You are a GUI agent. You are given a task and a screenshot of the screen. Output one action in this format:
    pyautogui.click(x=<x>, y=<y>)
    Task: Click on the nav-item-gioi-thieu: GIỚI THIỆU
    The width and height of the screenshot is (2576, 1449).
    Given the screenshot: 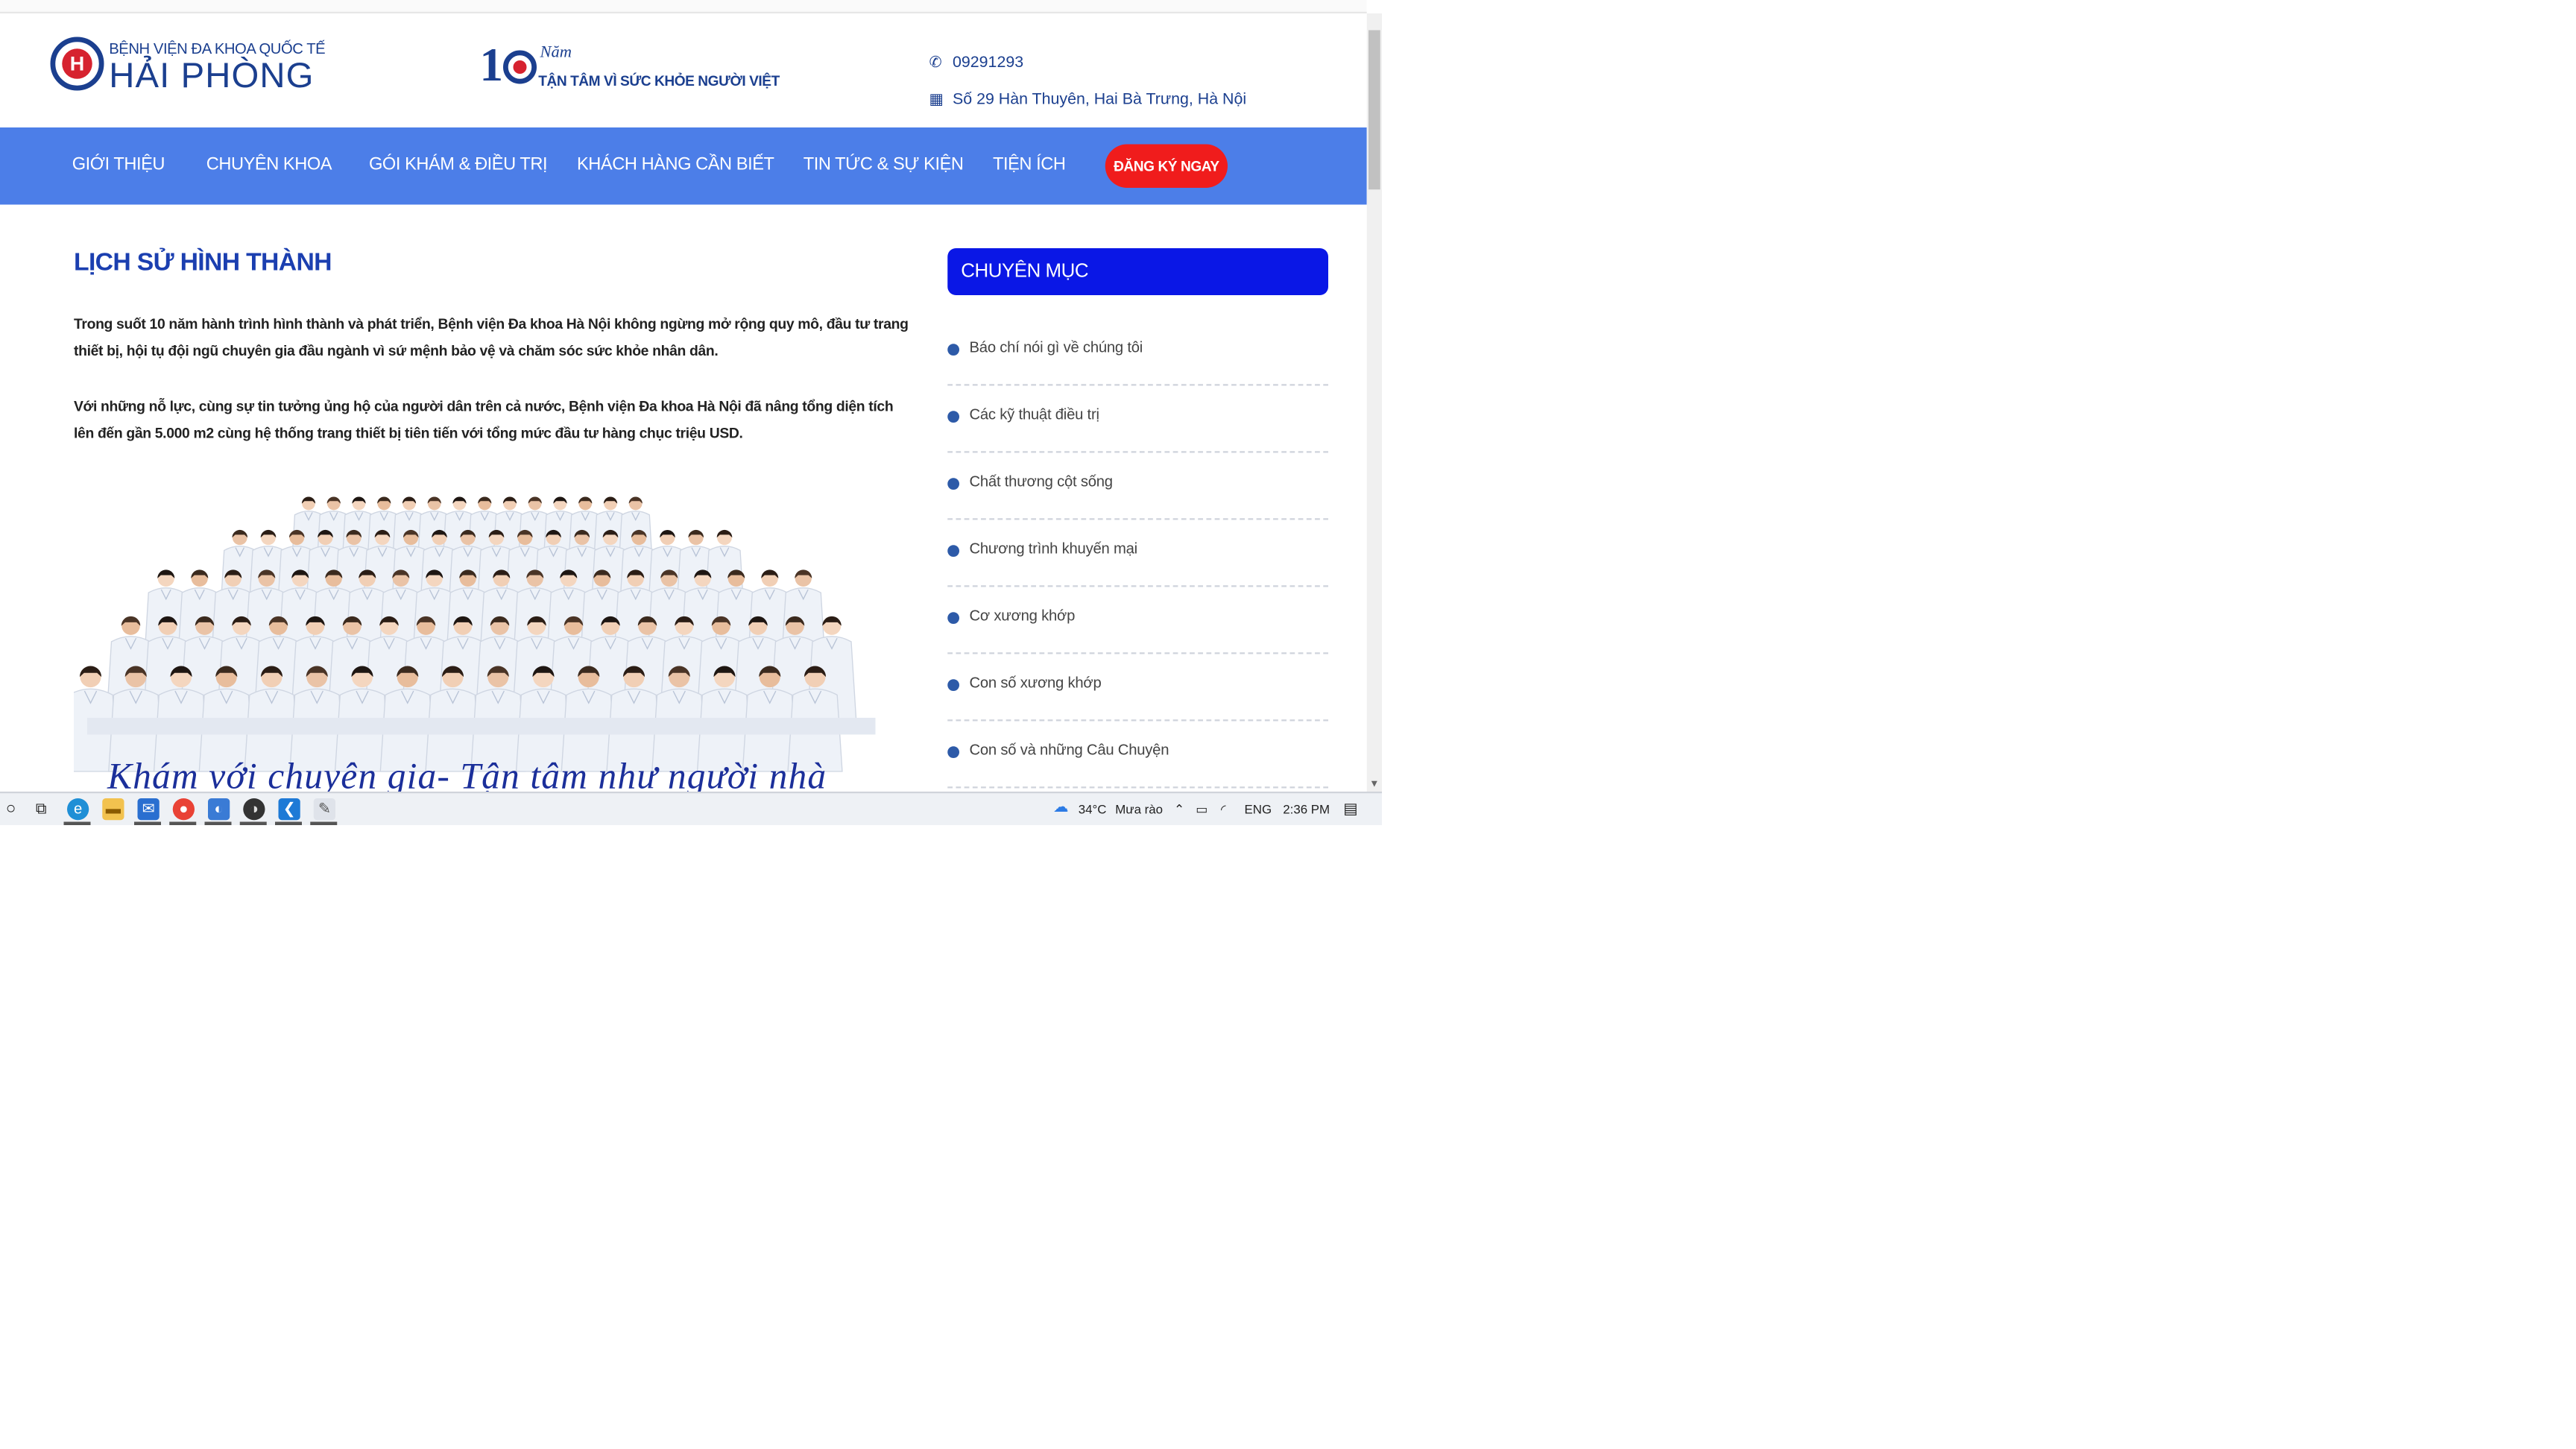 What is the action you would take?
    pyautogui.click(x=118, y=164)
    